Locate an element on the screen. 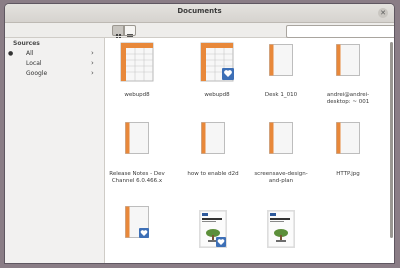 Image resolution: width=400 pixels, height=268 pixels. sidebar-item-google: Google › is located at coordinates (54, 74).